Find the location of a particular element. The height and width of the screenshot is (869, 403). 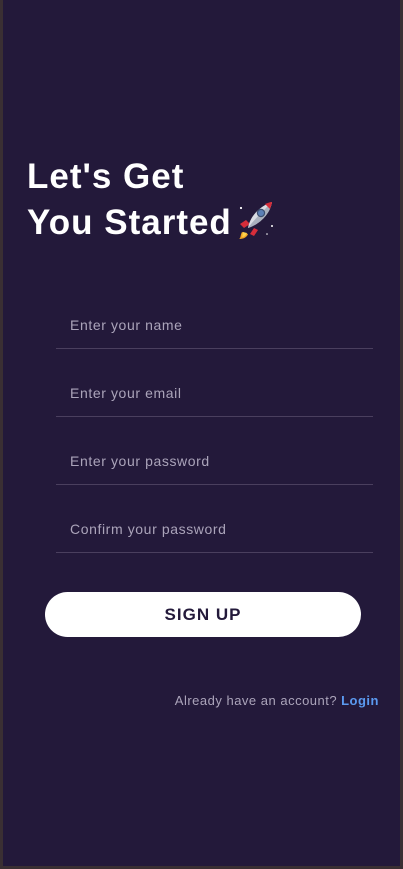

rocket-icon is located at coordinates (256, 224).